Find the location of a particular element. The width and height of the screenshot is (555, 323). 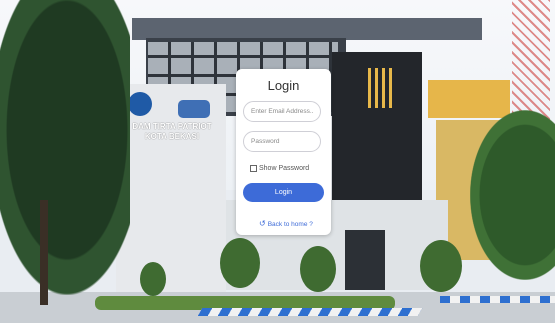

building-sign-text: DAM TIRTA PATRIOT KOTA BEKASI is located at coordinates (172, 131).